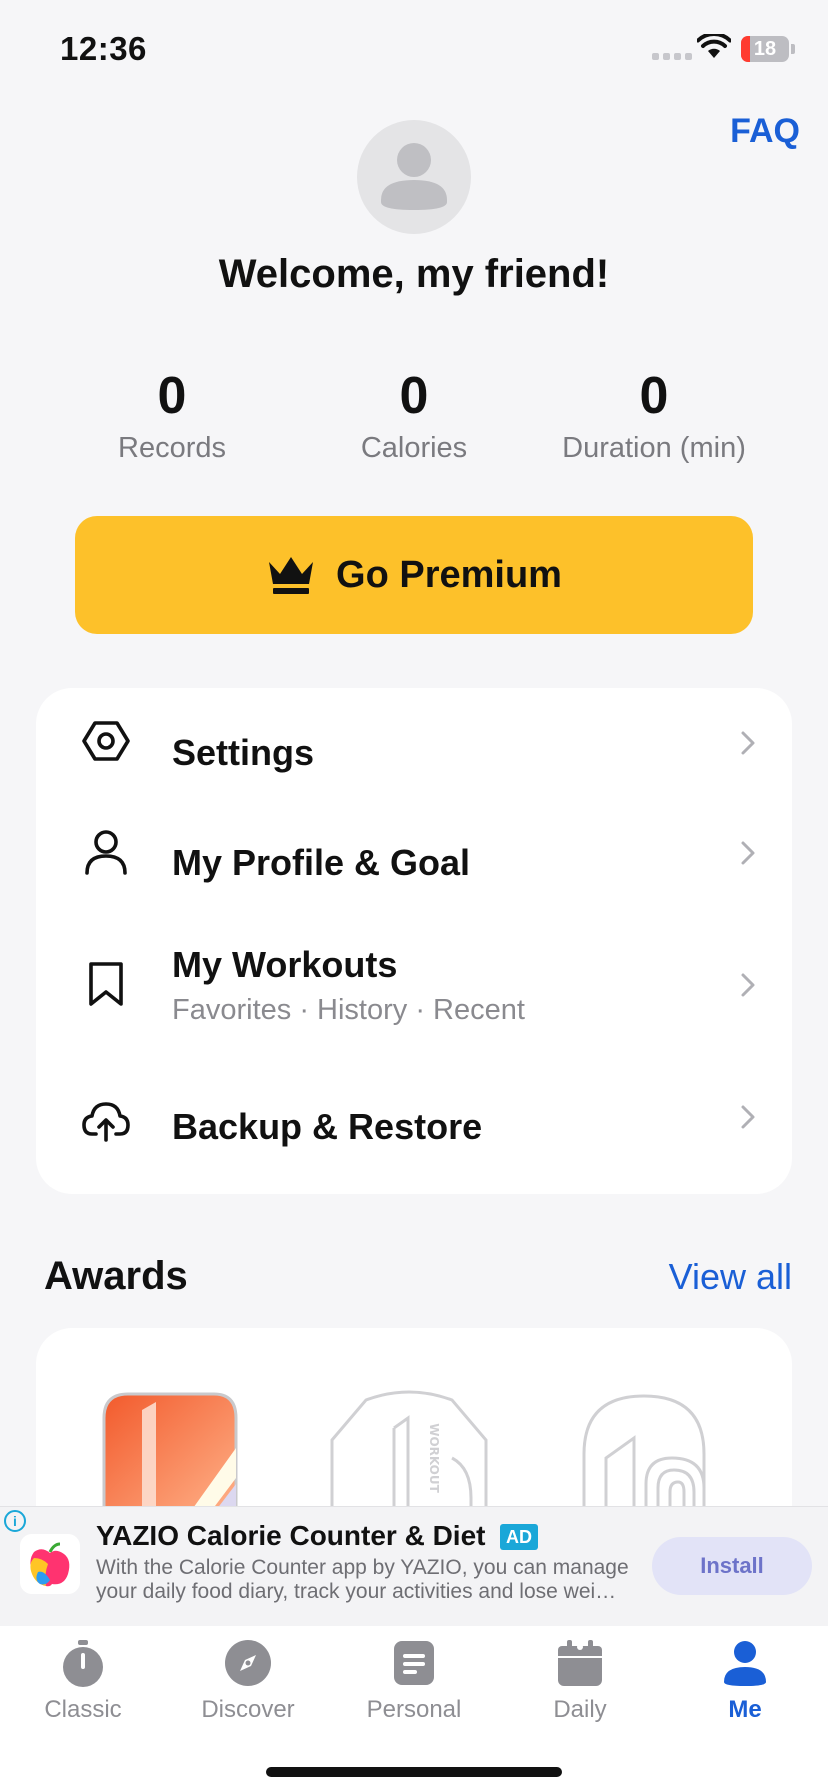 This screenshot has height=1792, width=828. What do you see at coordinates (434, 1458) in the screenshot?
I see `svg-text: WORKOUT` at bounding box center [434, 1458].